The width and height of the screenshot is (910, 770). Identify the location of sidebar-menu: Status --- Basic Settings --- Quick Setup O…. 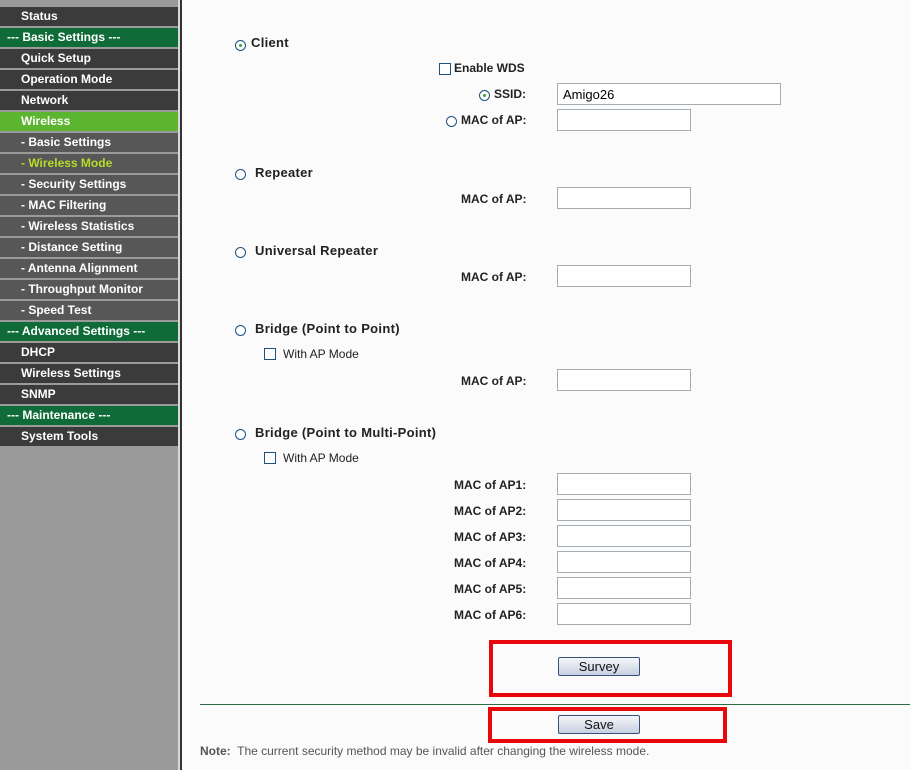
(89, 227).